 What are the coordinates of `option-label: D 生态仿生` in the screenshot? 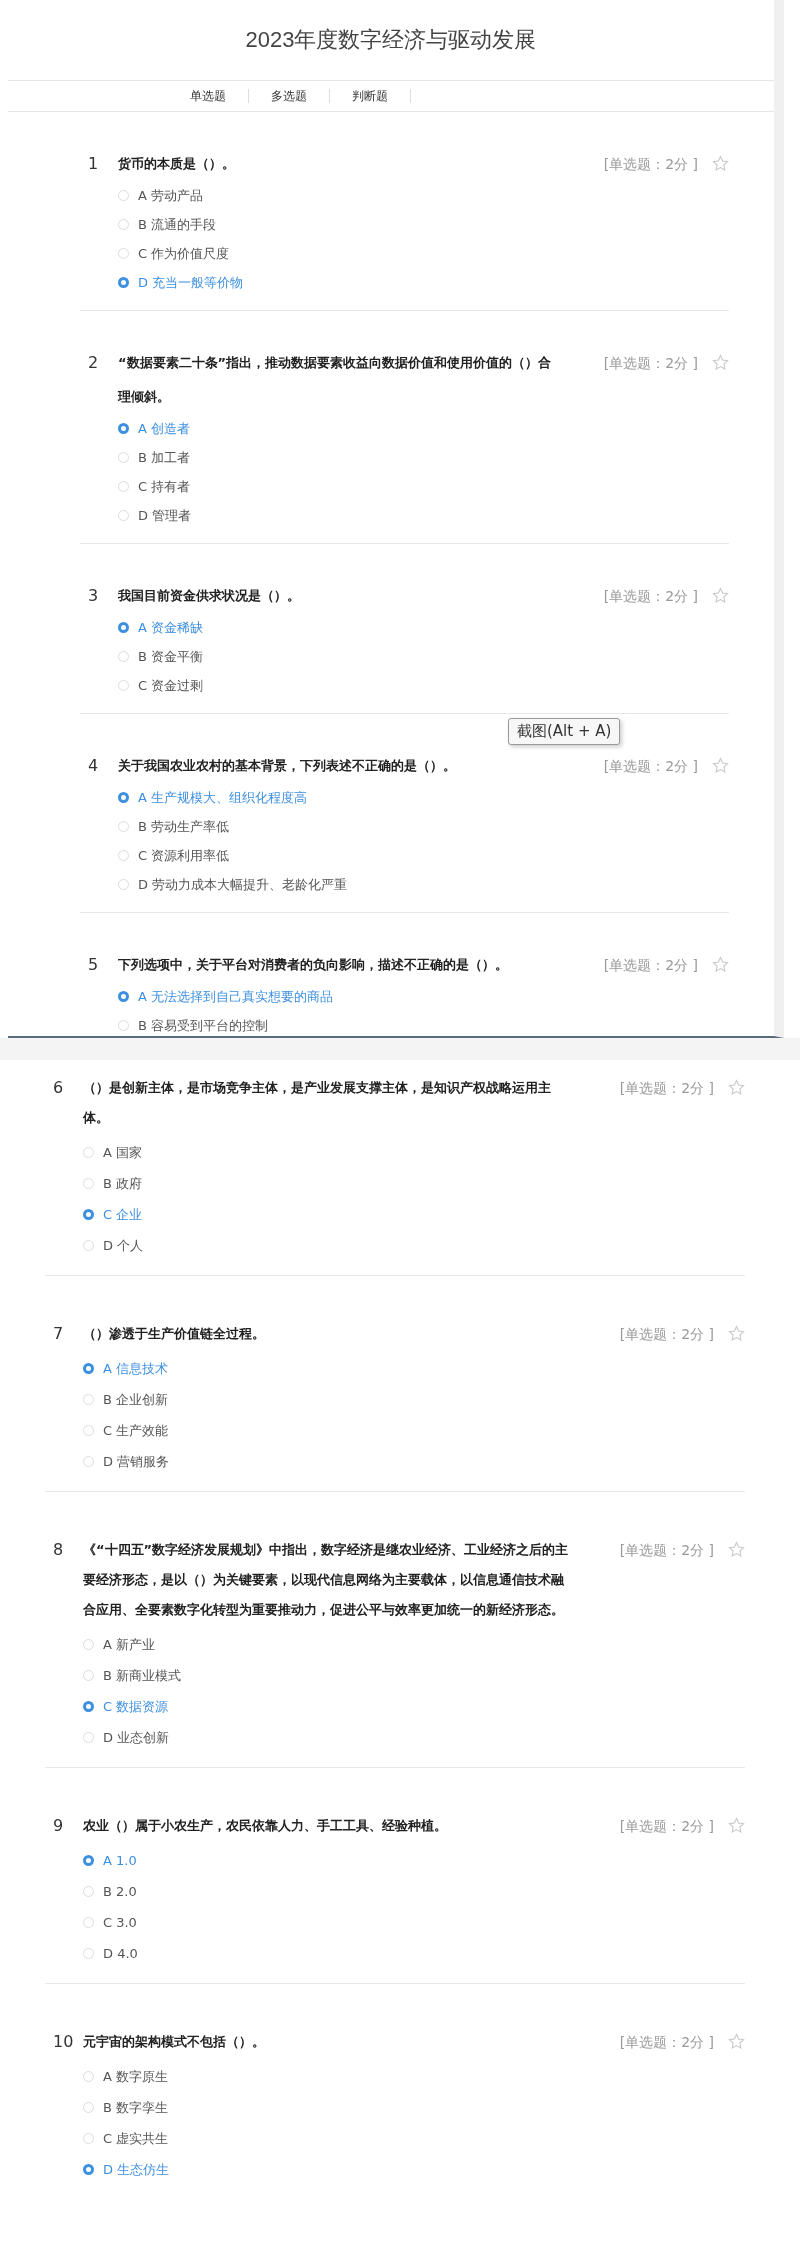 It's located at (136, 2169).